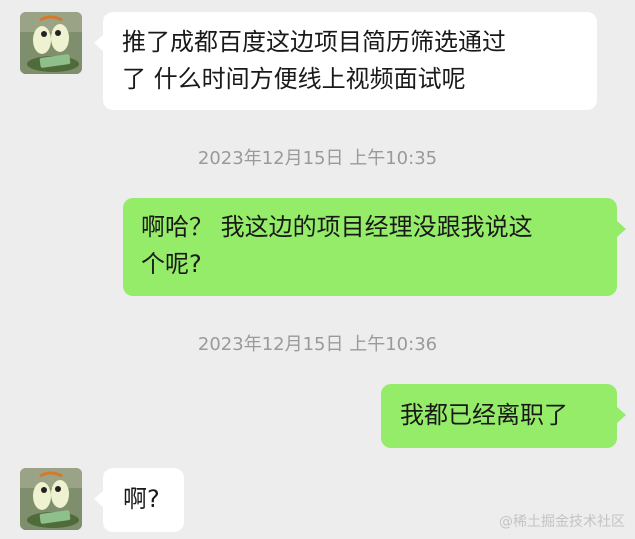  Describe the element at coordinates (562, 522) in the screenshot. I see `watermark: @稀土掘金技术社区` at that location.